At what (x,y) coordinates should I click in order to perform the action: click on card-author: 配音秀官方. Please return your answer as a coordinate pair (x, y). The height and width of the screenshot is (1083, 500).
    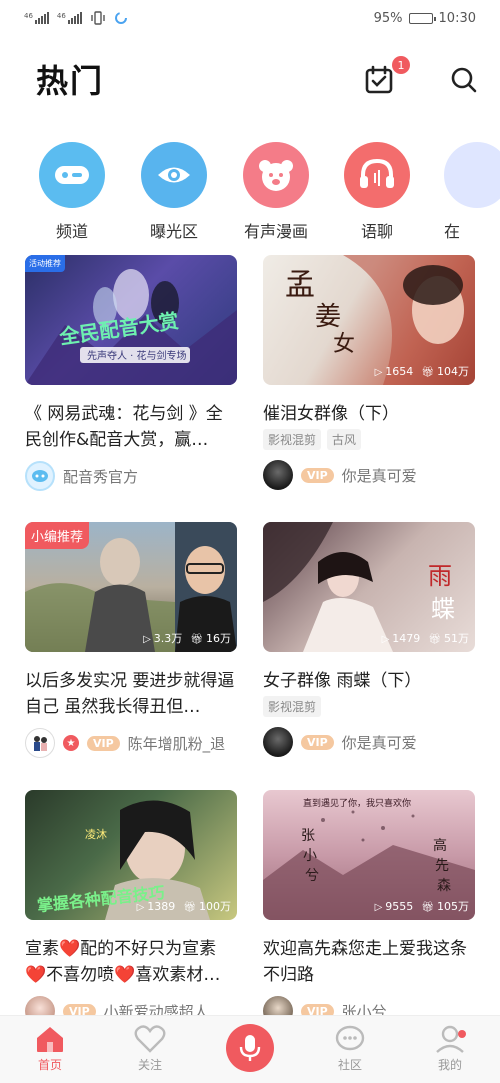
    Looking at the image, I should click on (131, 476).